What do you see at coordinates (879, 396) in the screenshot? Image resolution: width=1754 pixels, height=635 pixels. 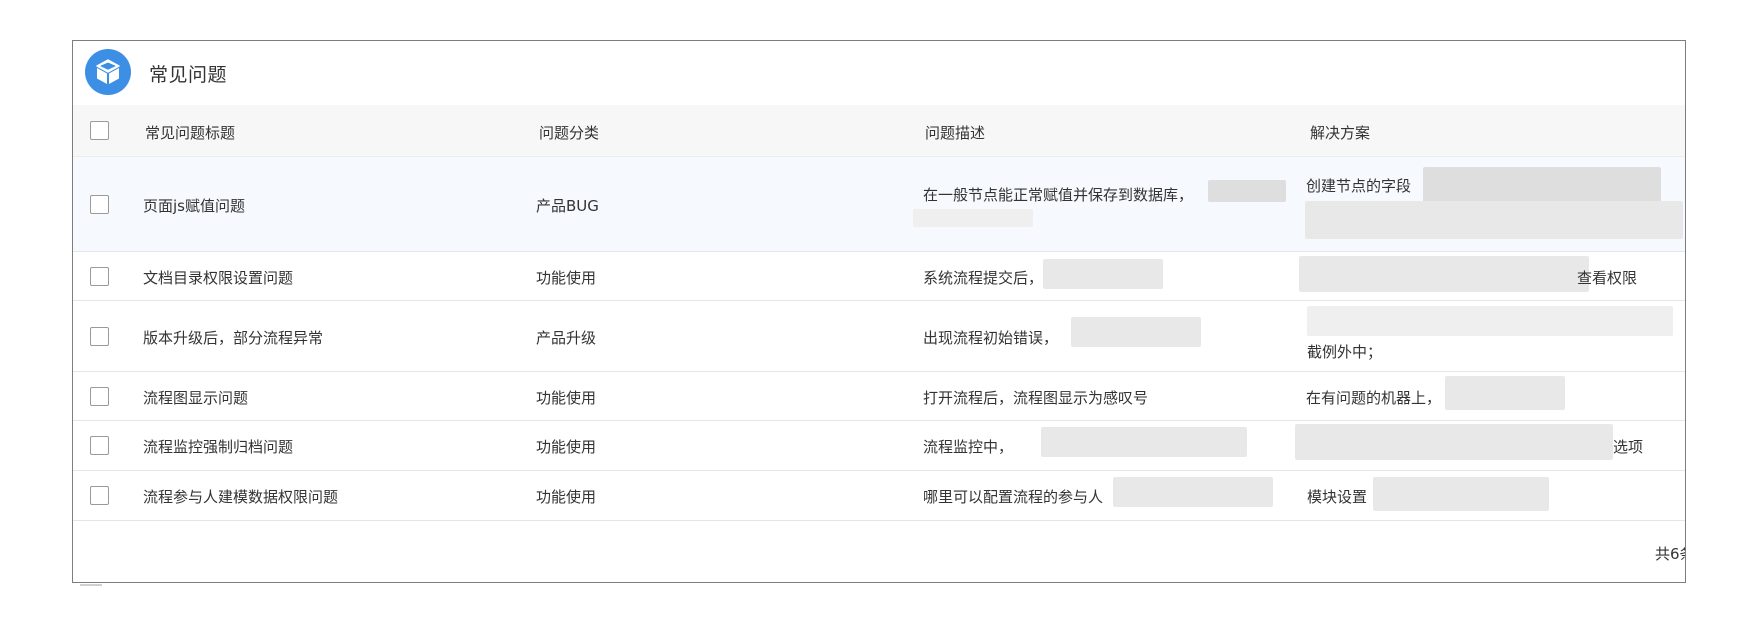 I see `table-row: 流程图显示问题 功能使用 打开流程后，流程图显示为感叹号 在有问题的机器上，` at bounding box center [879, 396].